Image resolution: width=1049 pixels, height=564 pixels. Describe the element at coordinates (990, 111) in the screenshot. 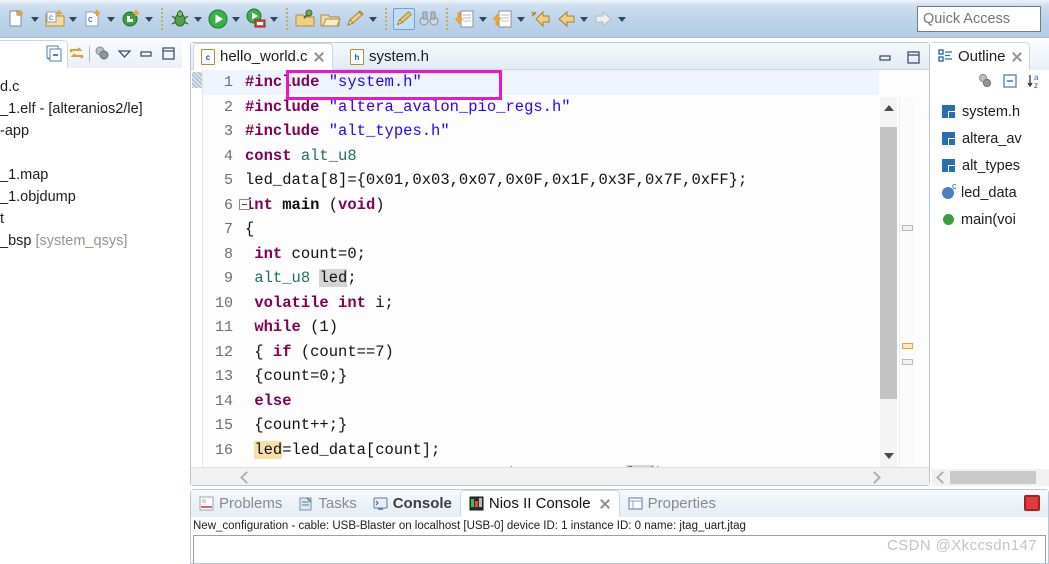

I see `outline-item: system.h` at that location.